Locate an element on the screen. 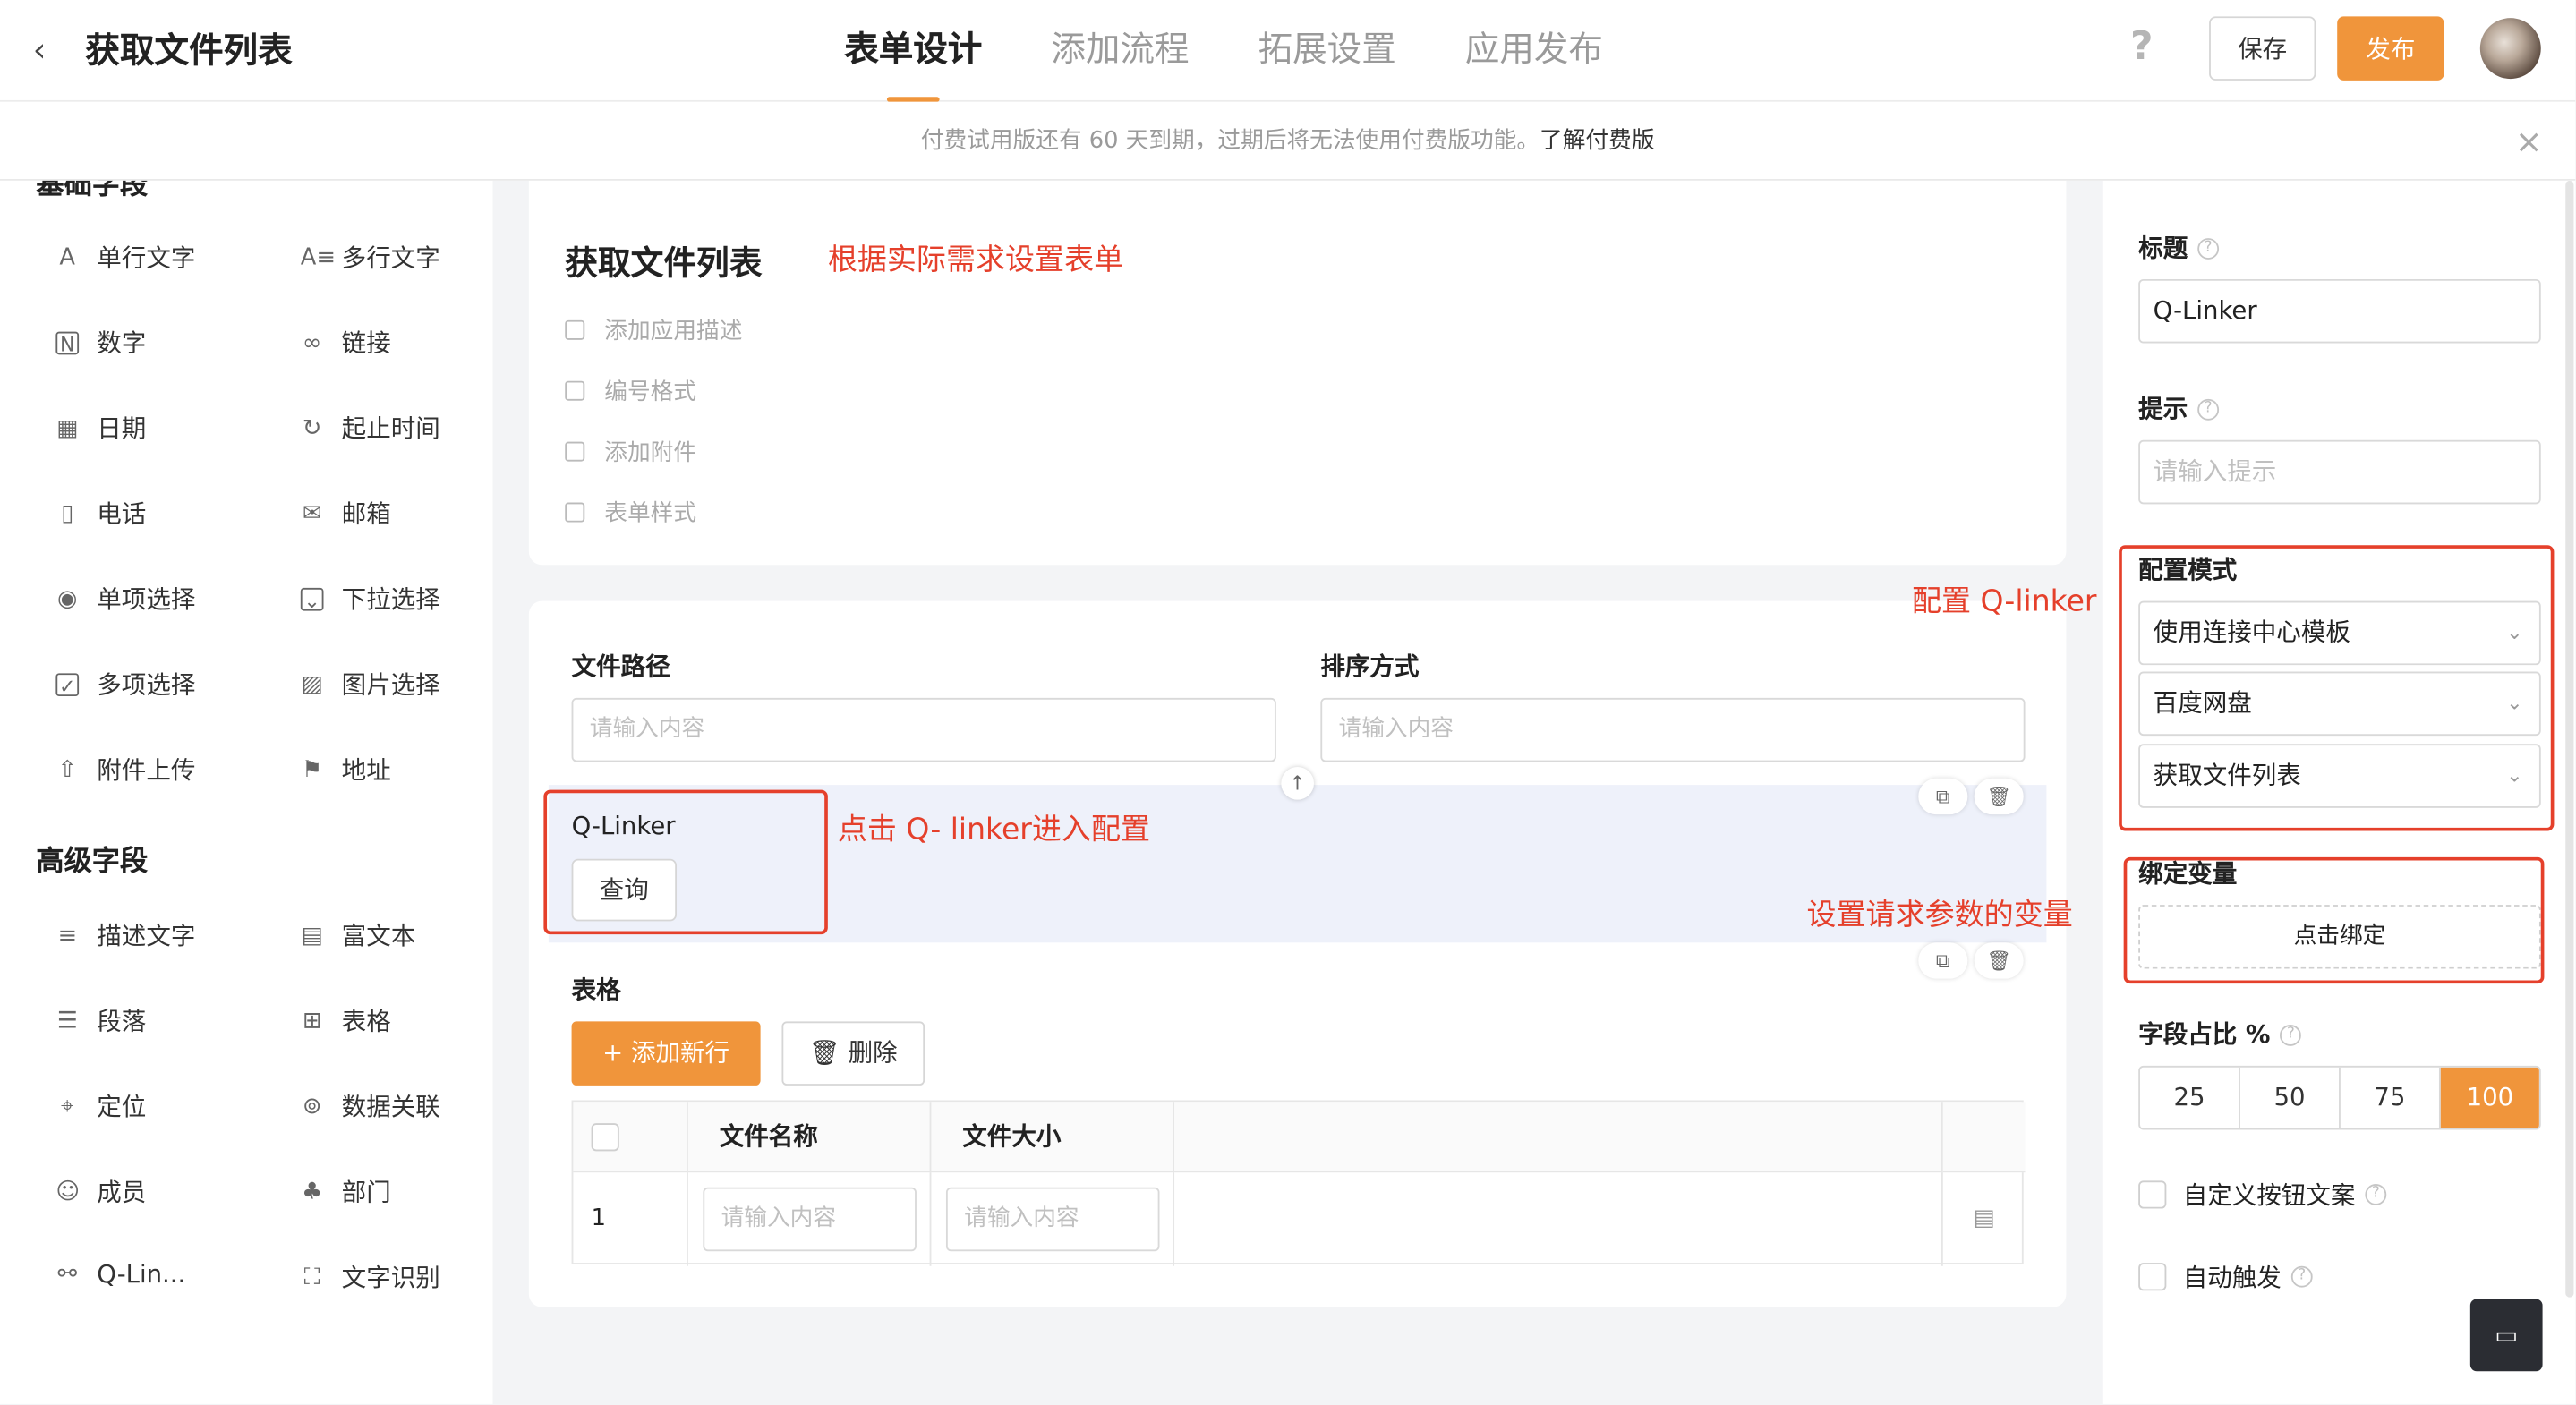 The width and height of the screenshot is (2576, 1405). field-number: N 数字 is located at coordinates (100, 342).